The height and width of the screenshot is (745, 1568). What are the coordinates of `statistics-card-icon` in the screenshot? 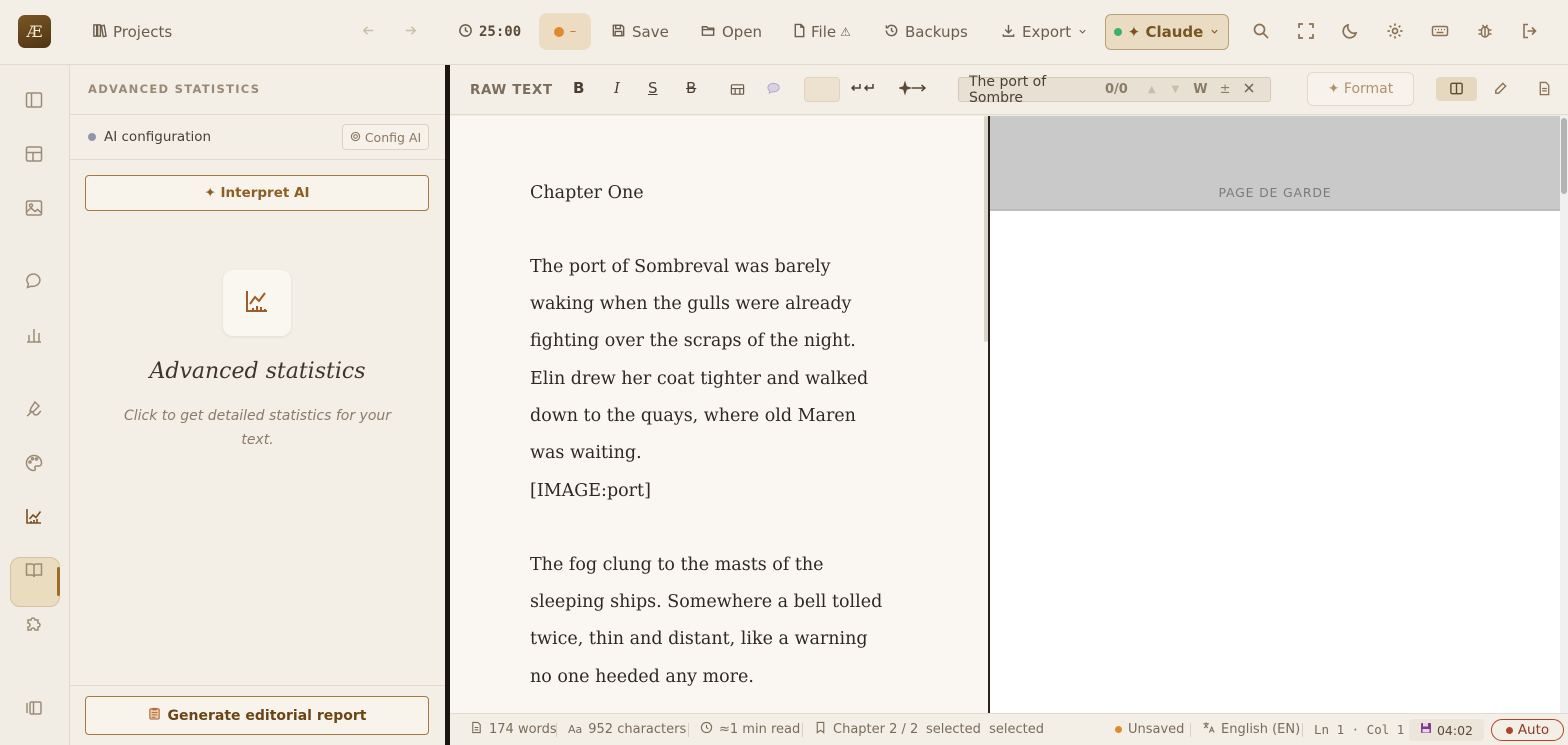 It's located at (257, 303).